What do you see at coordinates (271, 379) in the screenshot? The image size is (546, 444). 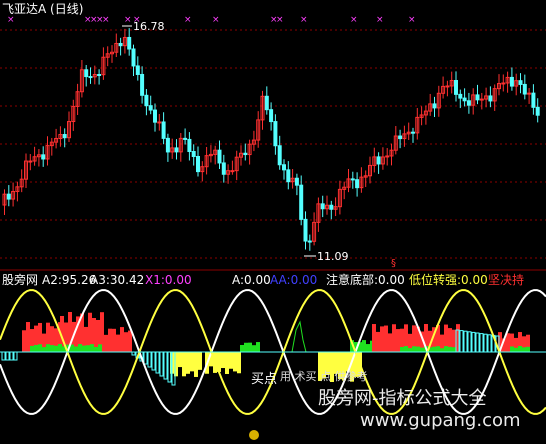 I see `point-label: 点` at bounding box center [271, 379].